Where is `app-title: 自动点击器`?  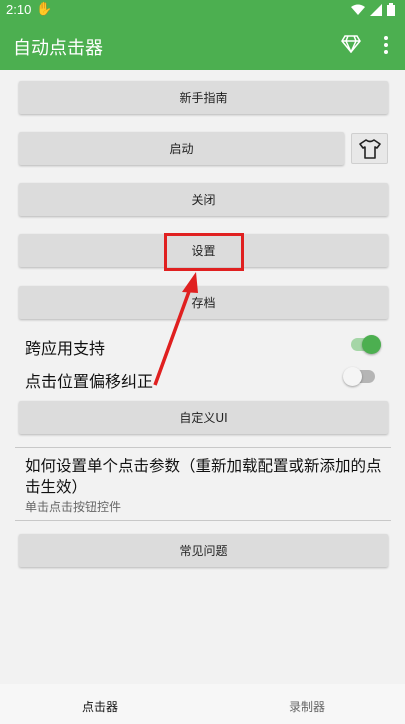 app-title: 自动点击器 is located at coordinates (58, 48).